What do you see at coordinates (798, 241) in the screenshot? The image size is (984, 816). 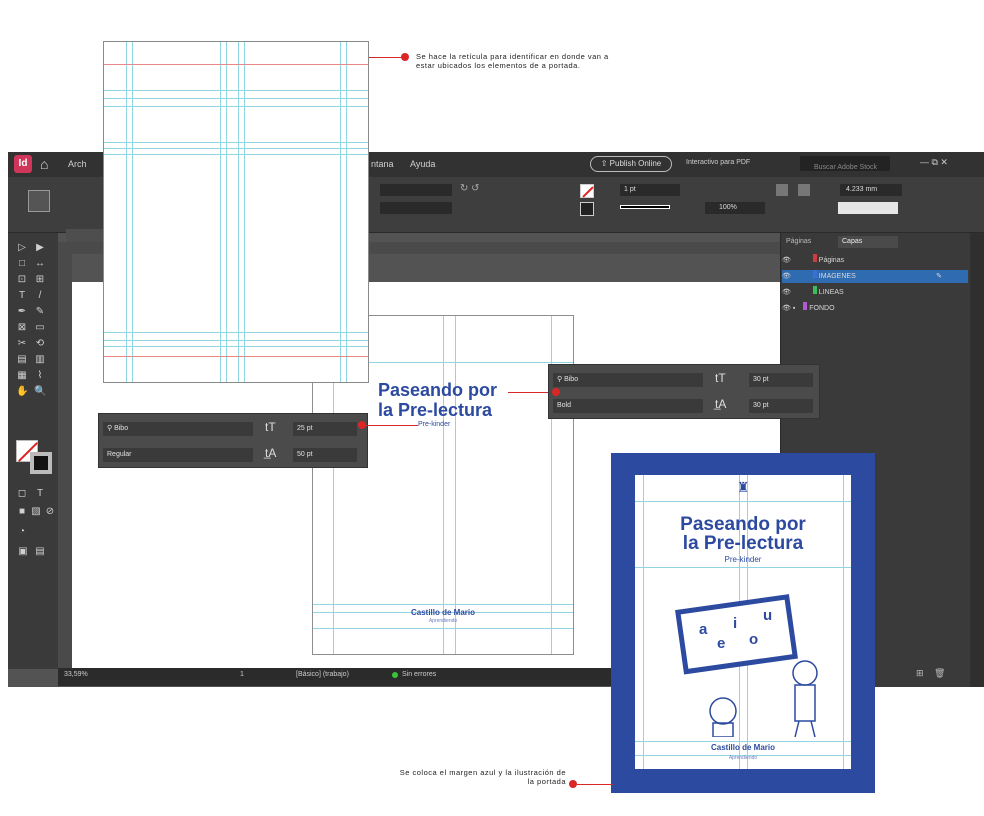 I see `tab-pages: Páginas` at bounding box center [798, 241].